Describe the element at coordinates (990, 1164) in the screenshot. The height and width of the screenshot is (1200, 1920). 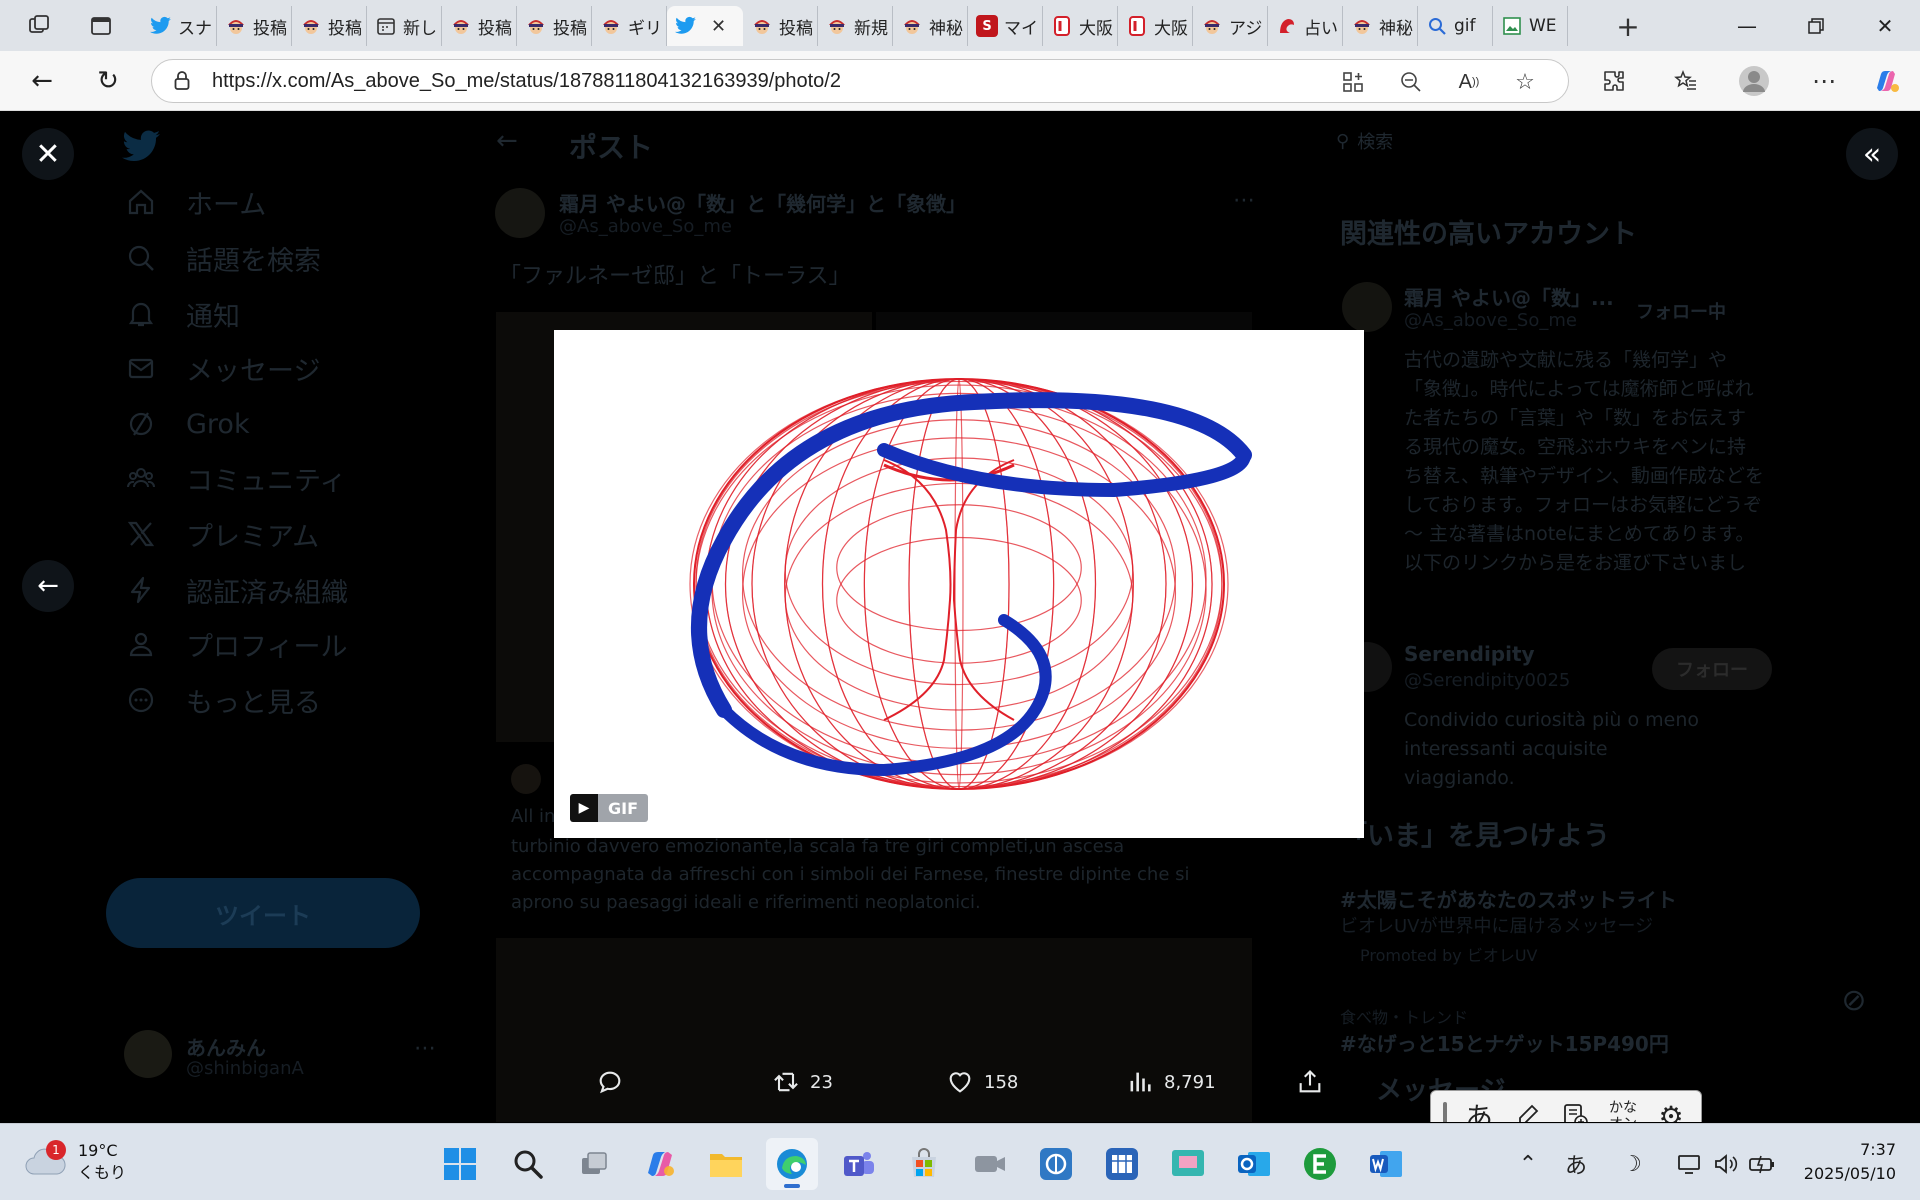
I see `camera-app-icon` at that location.